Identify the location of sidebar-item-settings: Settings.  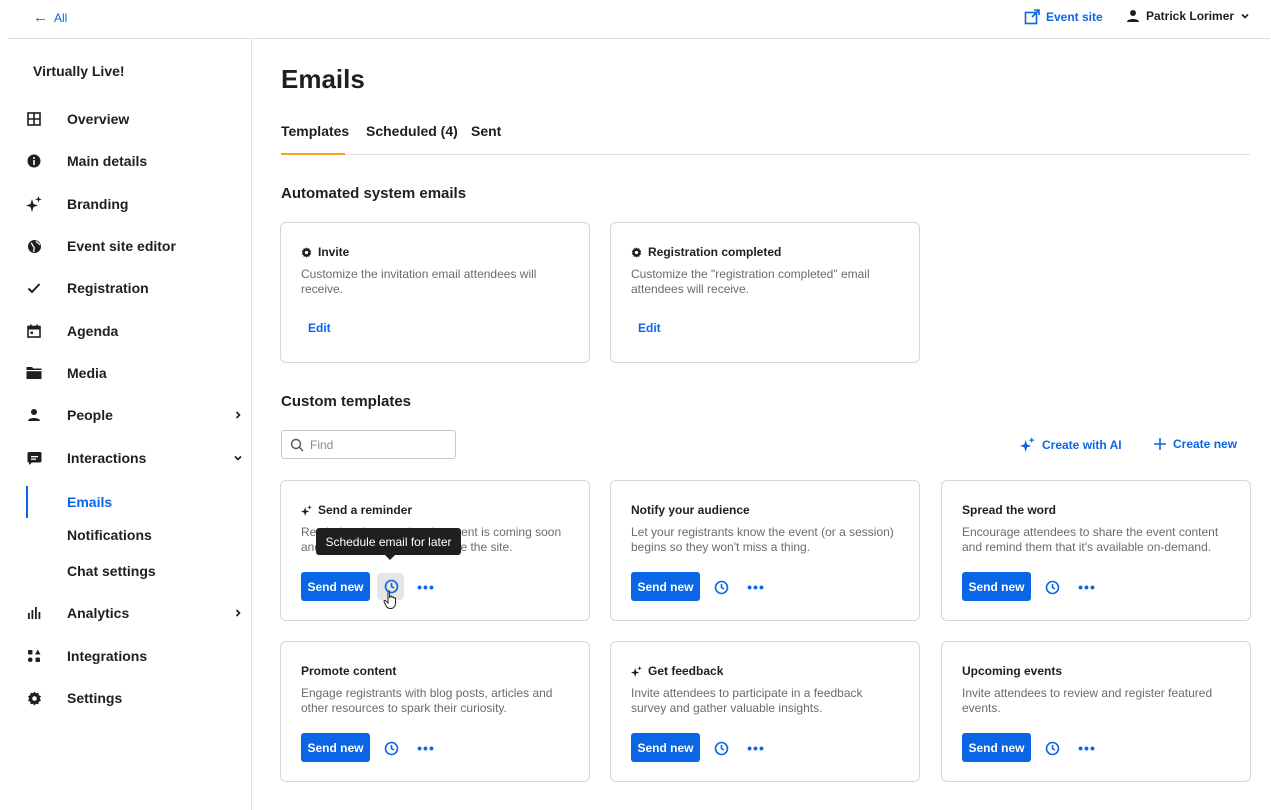
(136, 698).